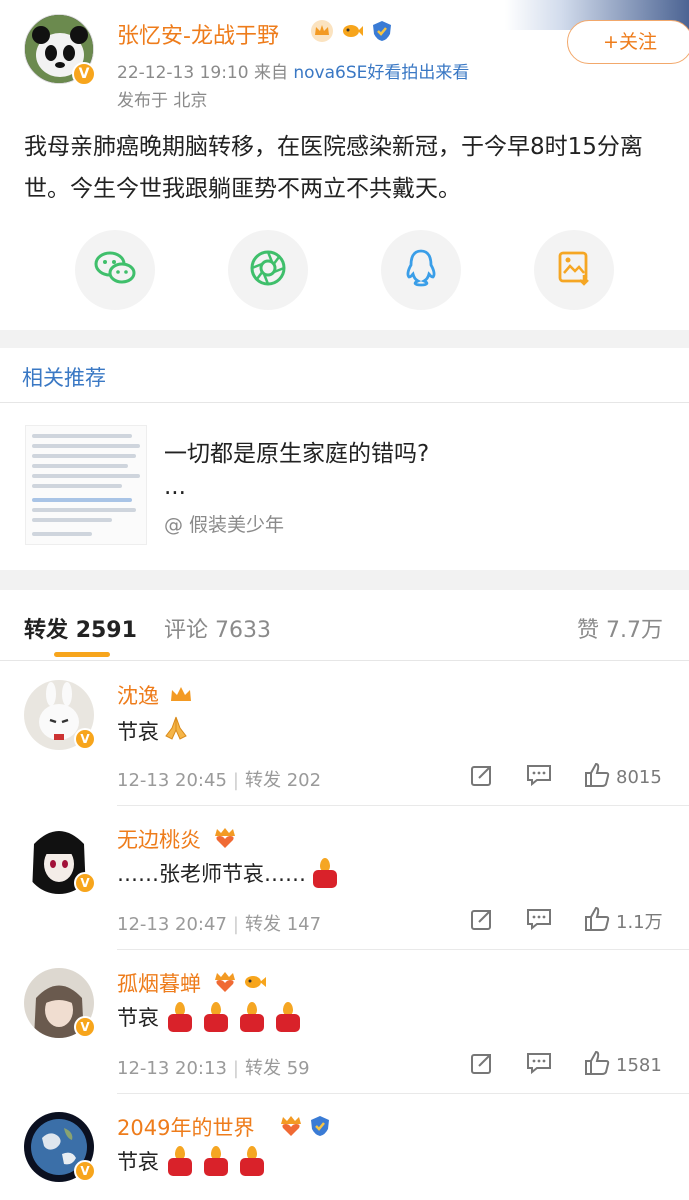  Describe the element at coordinates (344, 1022) in the screenshot. I see `repost-item: V 孤烟暮蝉 节哀 12-13 20:13 | 转发 59 1581` at that location.